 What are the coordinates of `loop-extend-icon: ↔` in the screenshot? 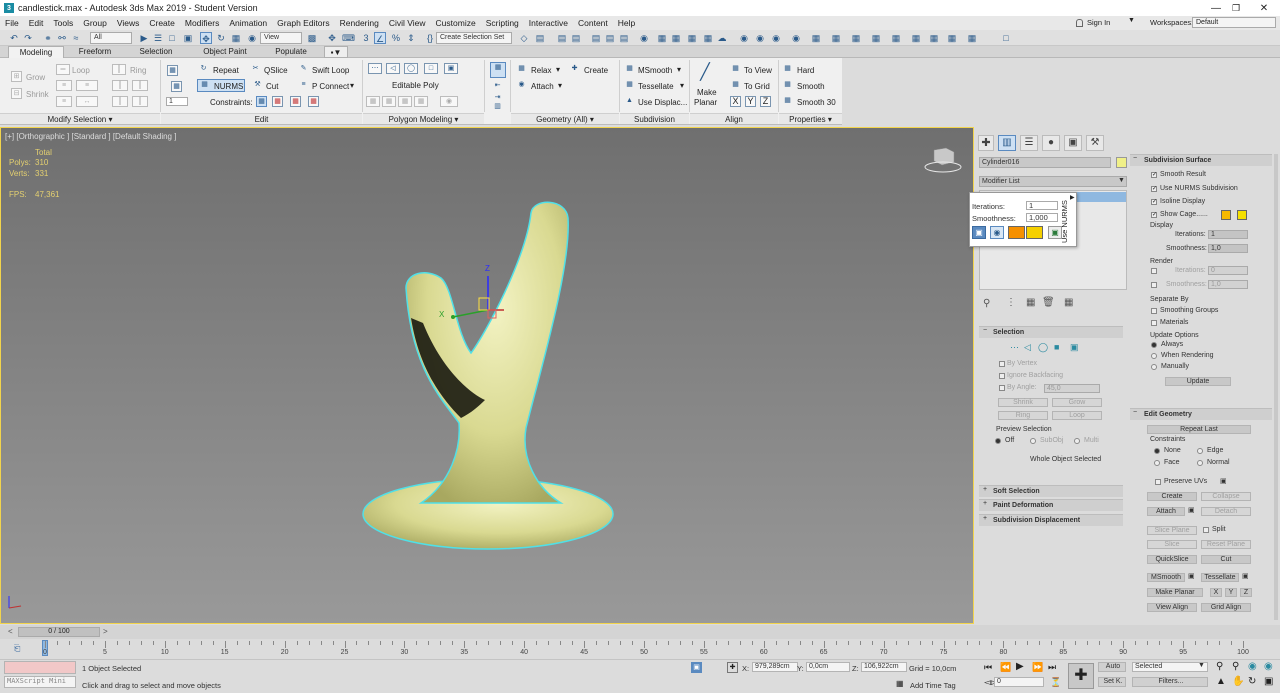 It's located at (87, 101).